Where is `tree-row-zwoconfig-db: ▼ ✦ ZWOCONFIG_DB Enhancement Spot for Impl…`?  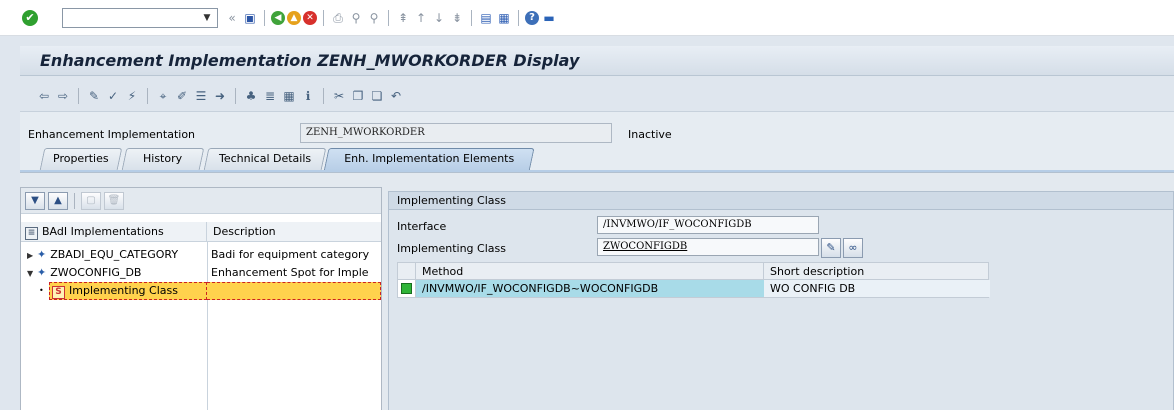 tree-row-zwoconfig-db: ▼ ✦ ZWOCONFIG_DB Enhancement Spot for Impl… is located at coordinates (201, 273).